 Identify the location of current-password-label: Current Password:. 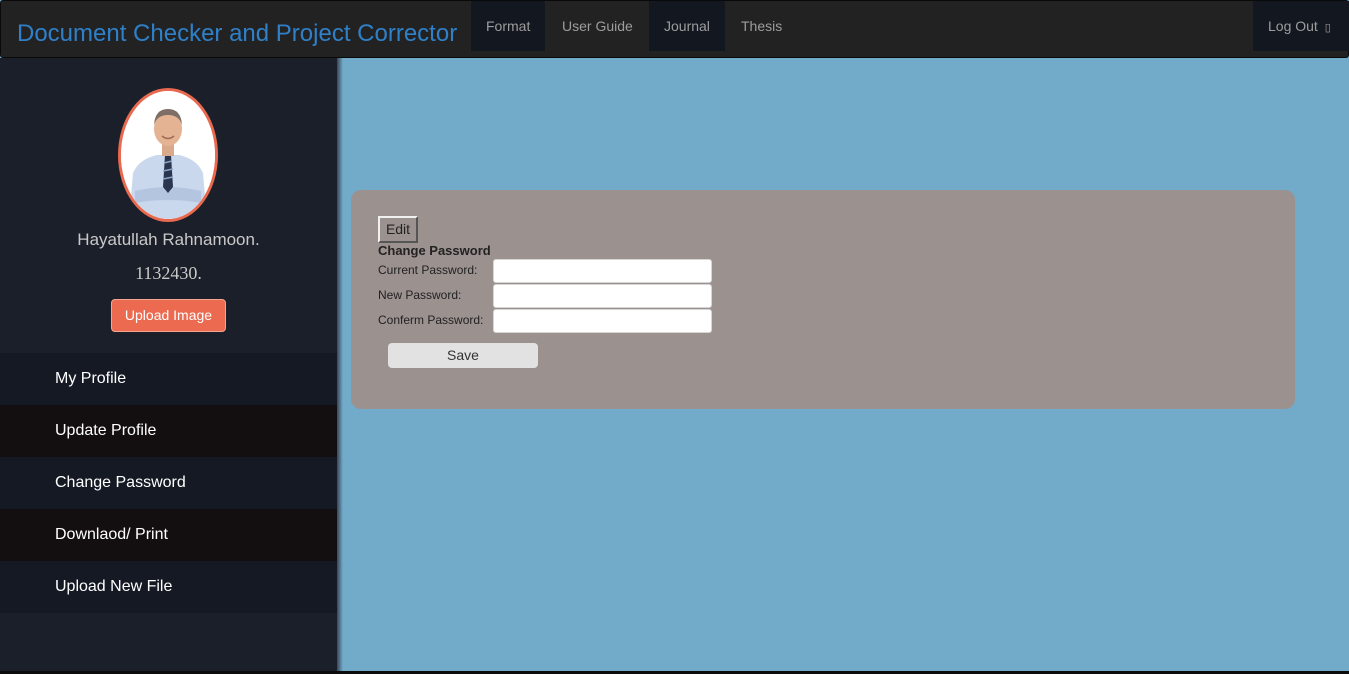
(428, 270).